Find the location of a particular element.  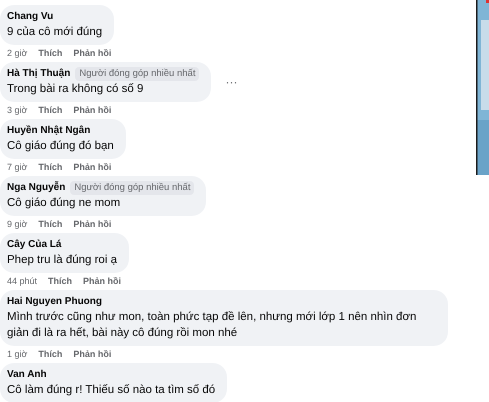

more-options-button: ··· is located at coordinates (231, 82).